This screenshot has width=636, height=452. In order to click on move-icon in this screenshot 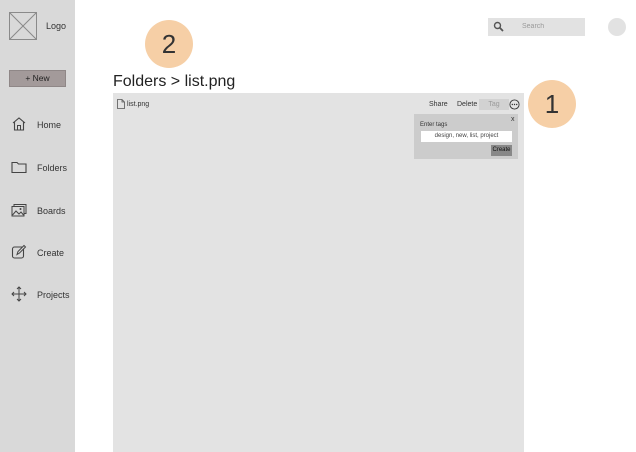, I will do `click(19, 294)`.